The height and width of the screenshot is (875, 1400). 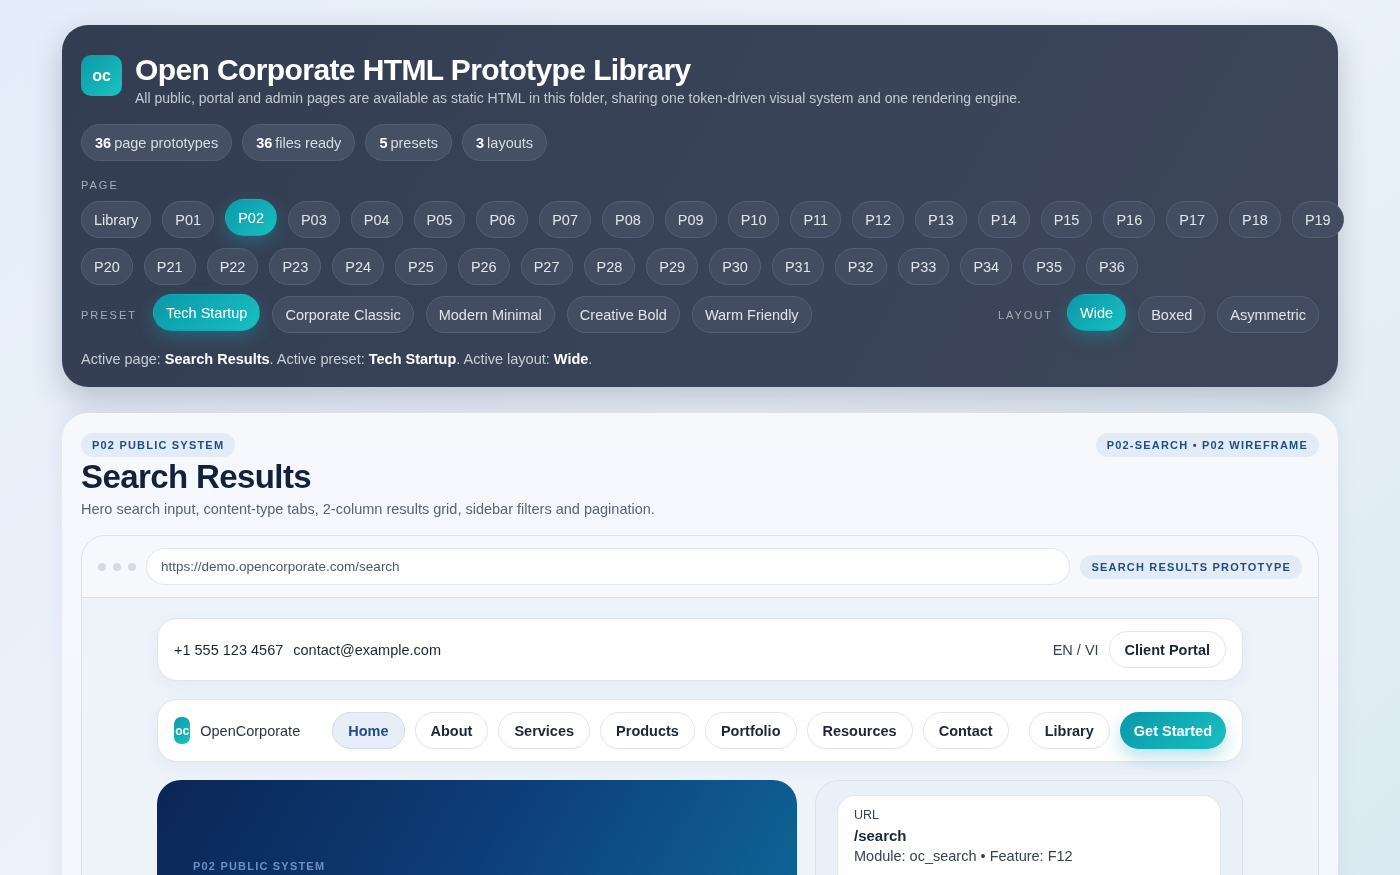 I want to click on library-button: Library, so click(x=1069, y=730).